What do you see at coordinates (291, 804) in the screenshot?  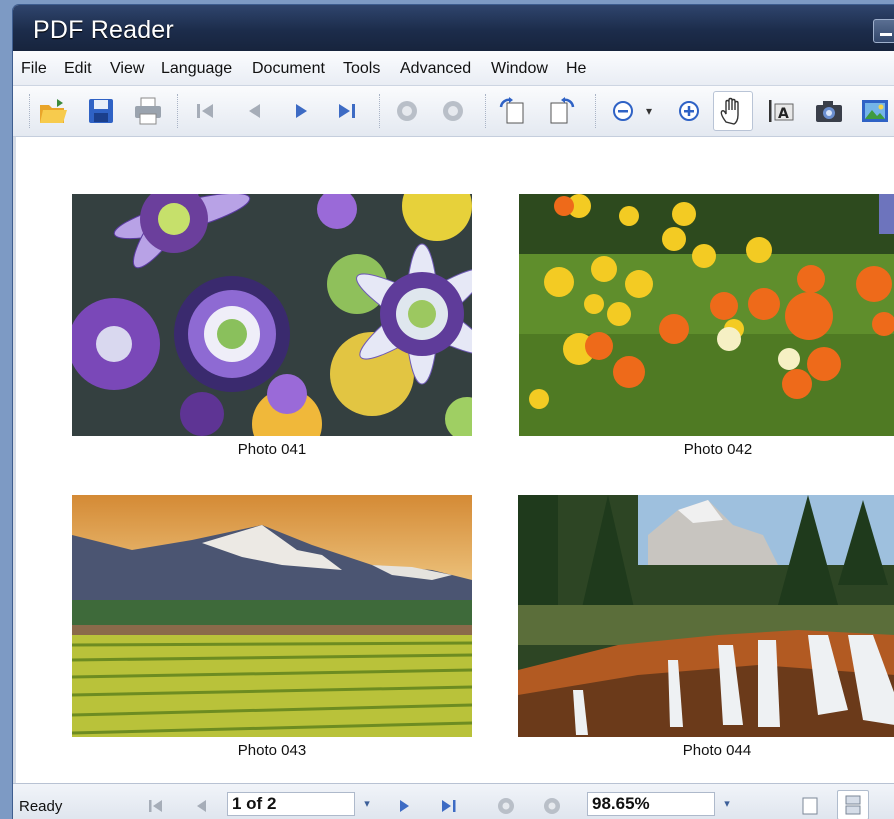 I see `page-number-field: 1 of 2` at bounding box center [291, 804].